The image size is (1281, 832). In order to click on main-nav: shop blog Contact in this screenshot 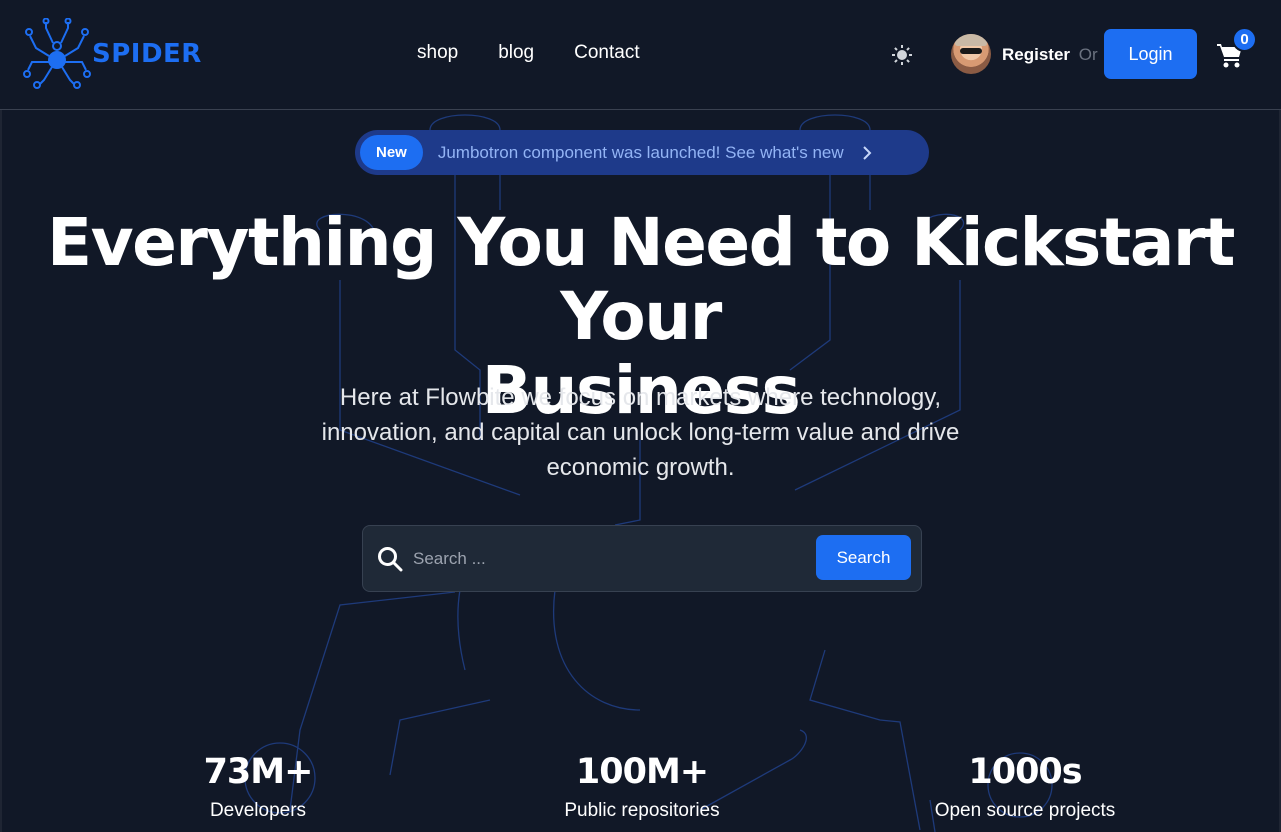, I will do `click(528, 53)`.